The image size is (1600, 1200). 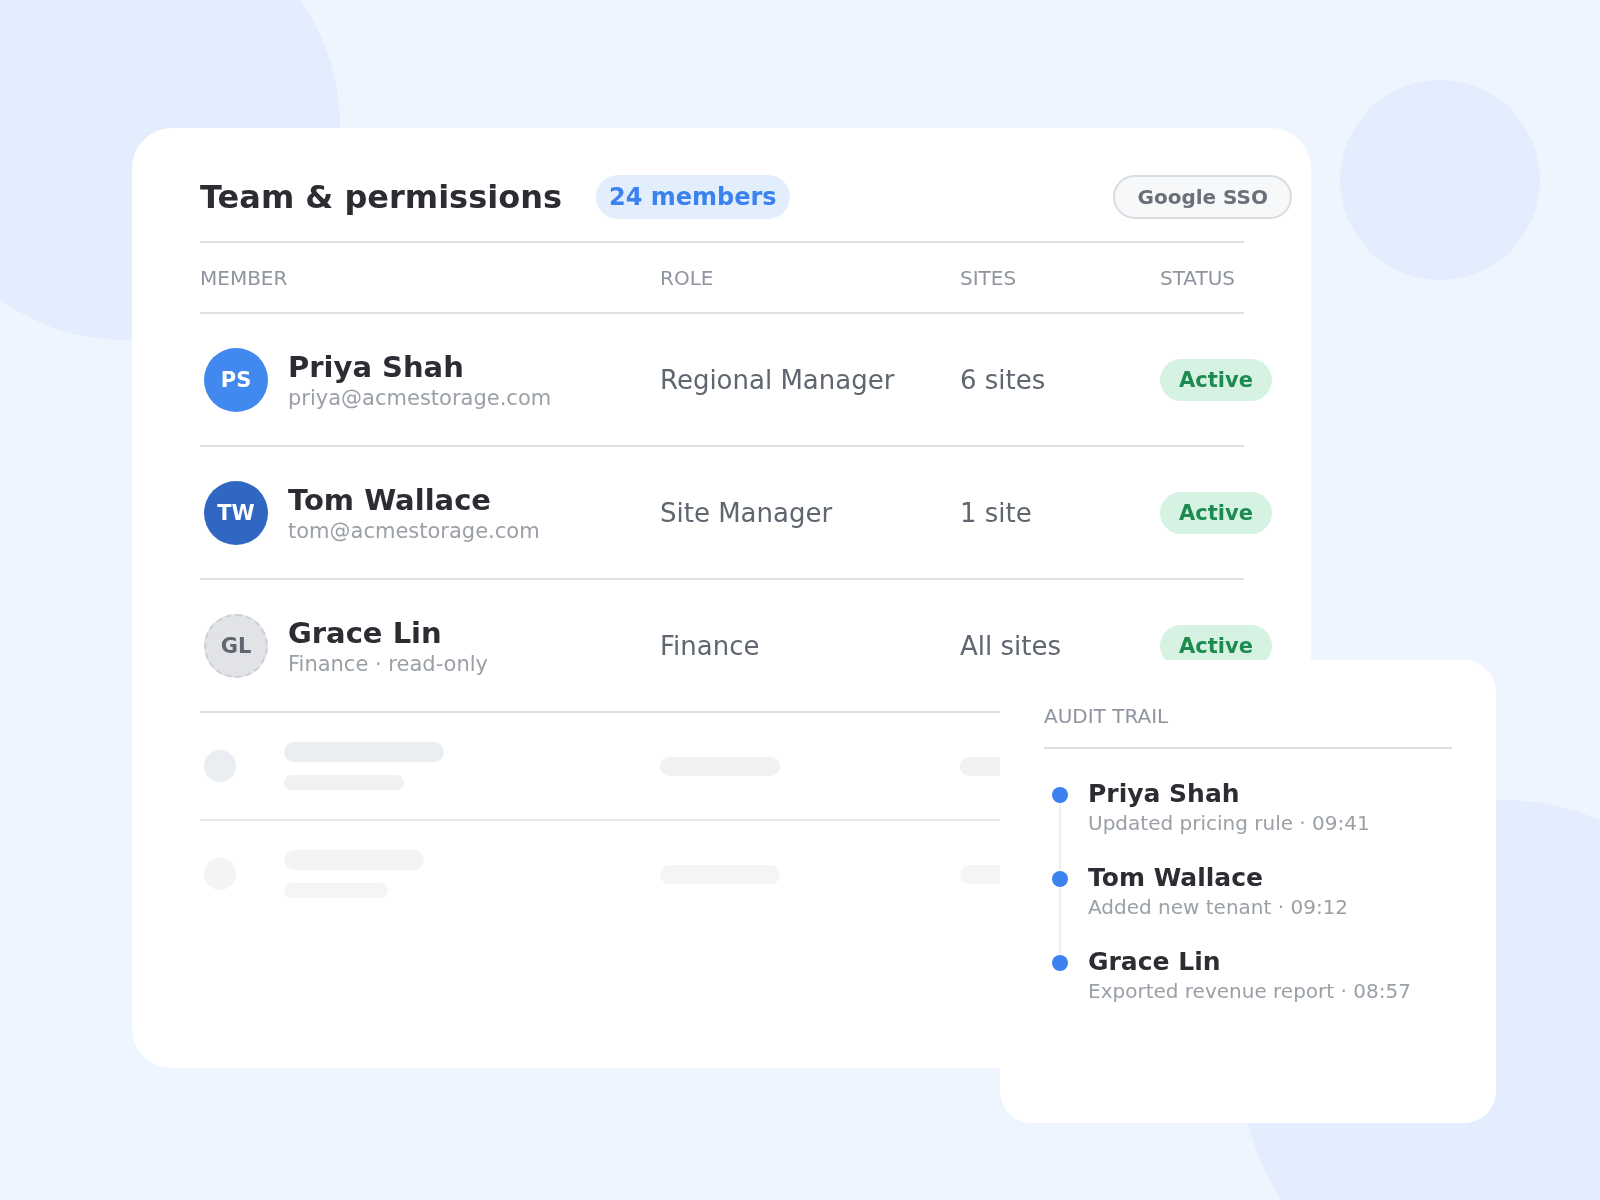 What do you see at coordinates (1218, 907) in the screenshot?
I see `entry-detail: Added new tenant · 09:12` at bounding box center [1218, 907].